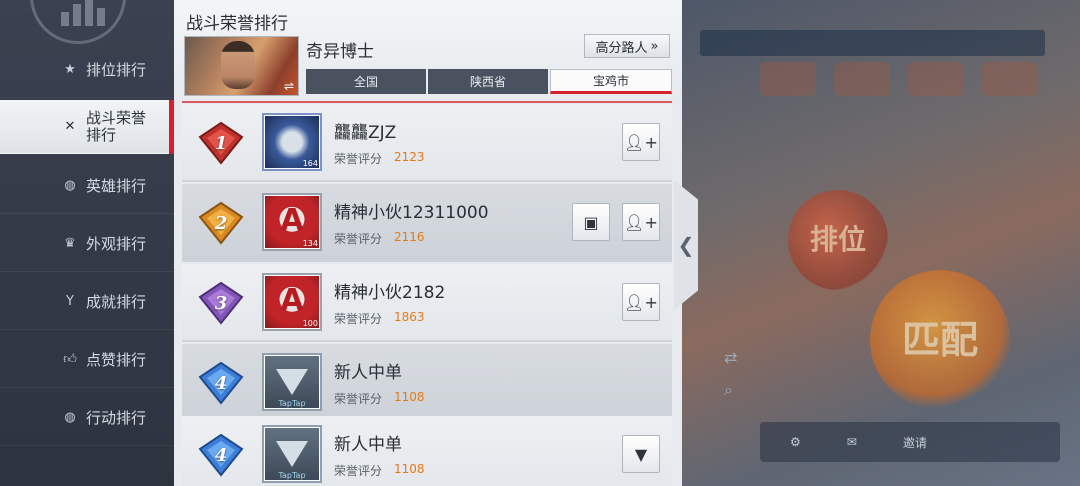  Describe the element at coordinates (116, 418) in the screenshot. I see `sidebar-item-label: 行动排行` at that location.